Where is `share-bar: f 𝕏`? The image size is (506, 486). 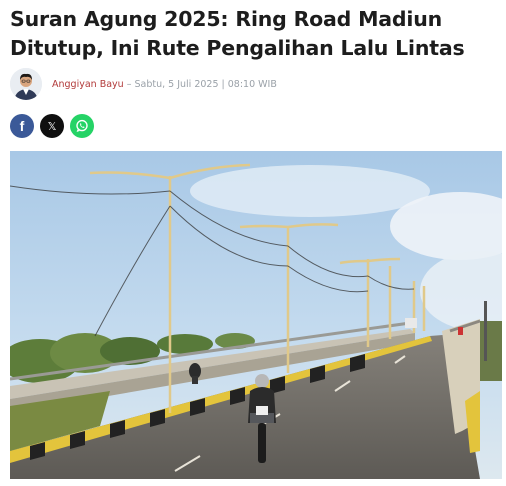
share-bar: f 𝕏 is located at coordinates (52, 126).